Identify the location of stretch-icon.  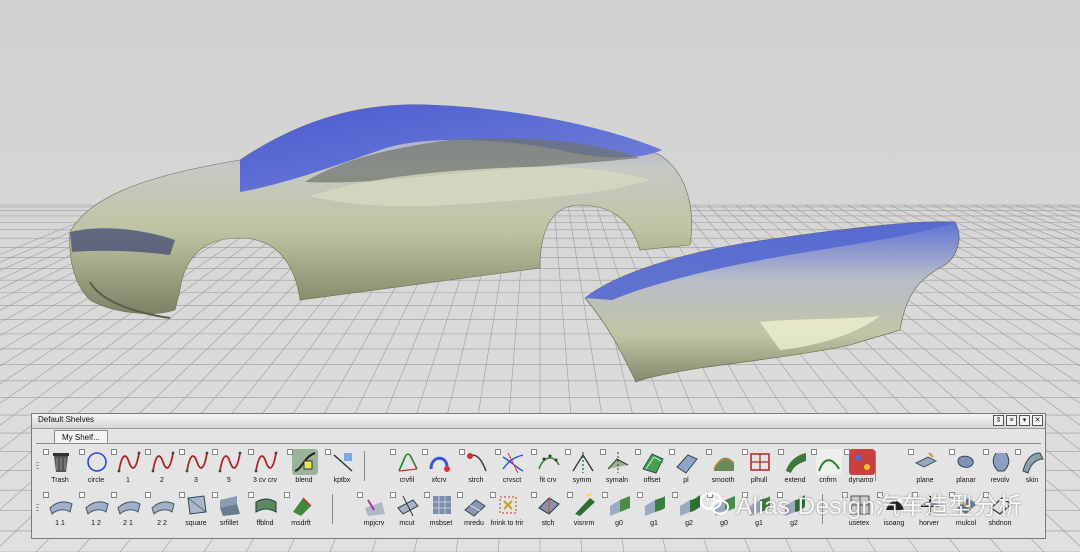
(477, 462).